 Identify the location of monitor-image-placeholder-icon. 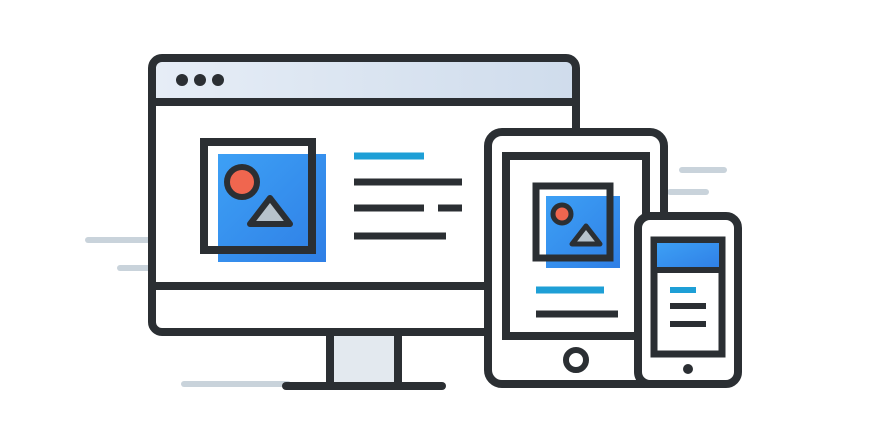
(263, 200).